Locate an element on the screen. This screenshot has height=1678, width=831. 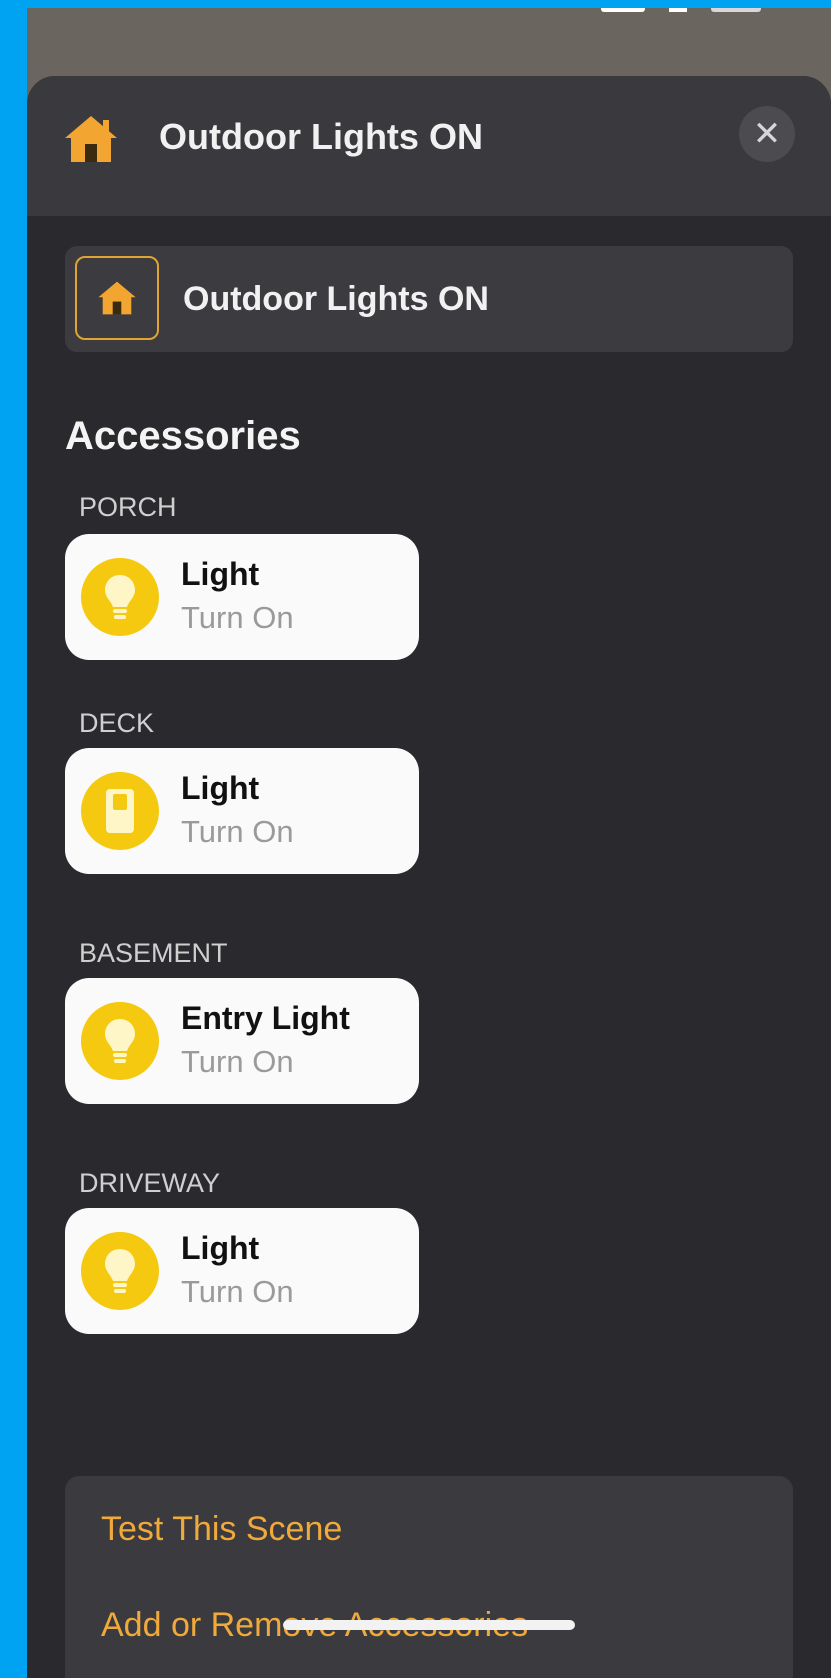
room-label-deck: DECK is located at coordinates (117, 723).